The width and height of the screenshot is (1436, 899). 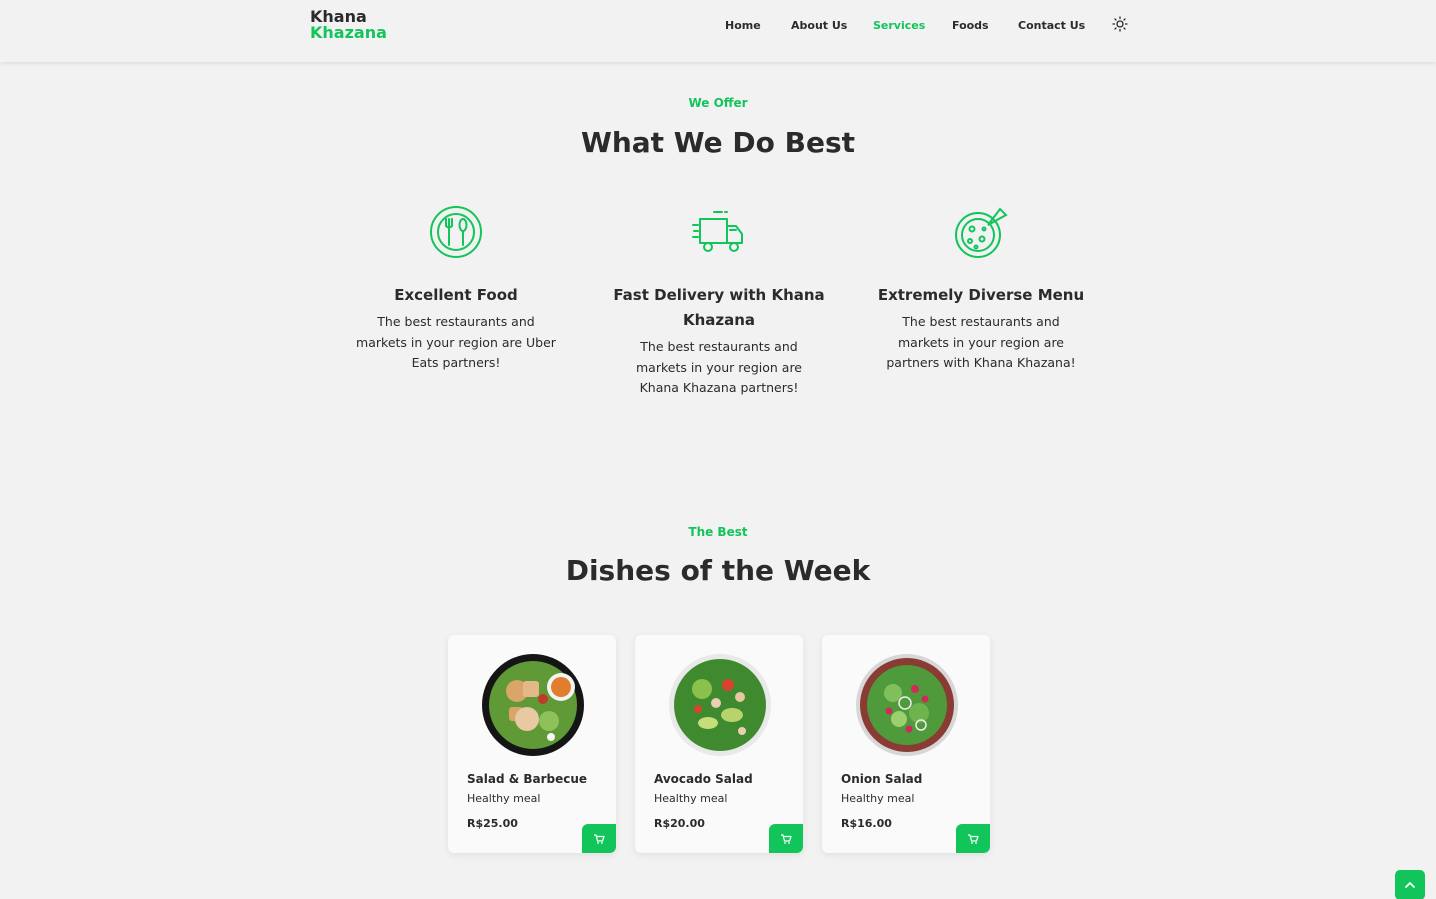 What do you see at coordinates (492, 823) in the screenshot?
I see `dish-price: R$25.00` at bounding box center [492, 823].